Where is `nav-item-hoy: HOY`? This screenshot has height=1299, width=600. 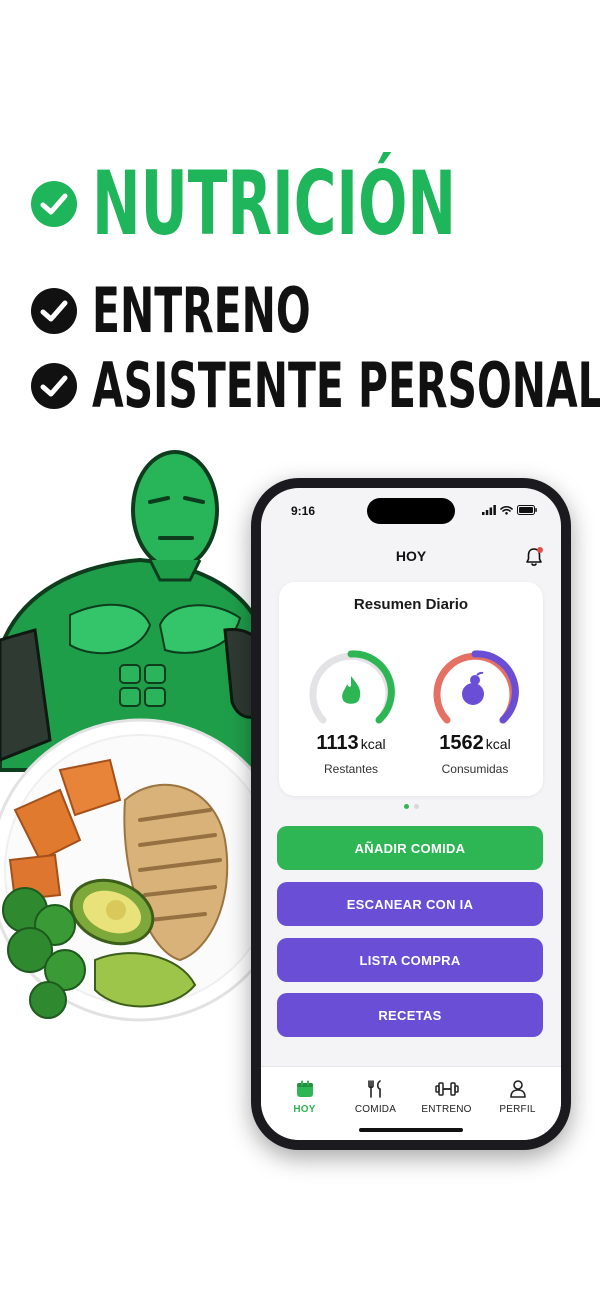 nav-item-hoy: HOY is located at coordinates (305, 1103).